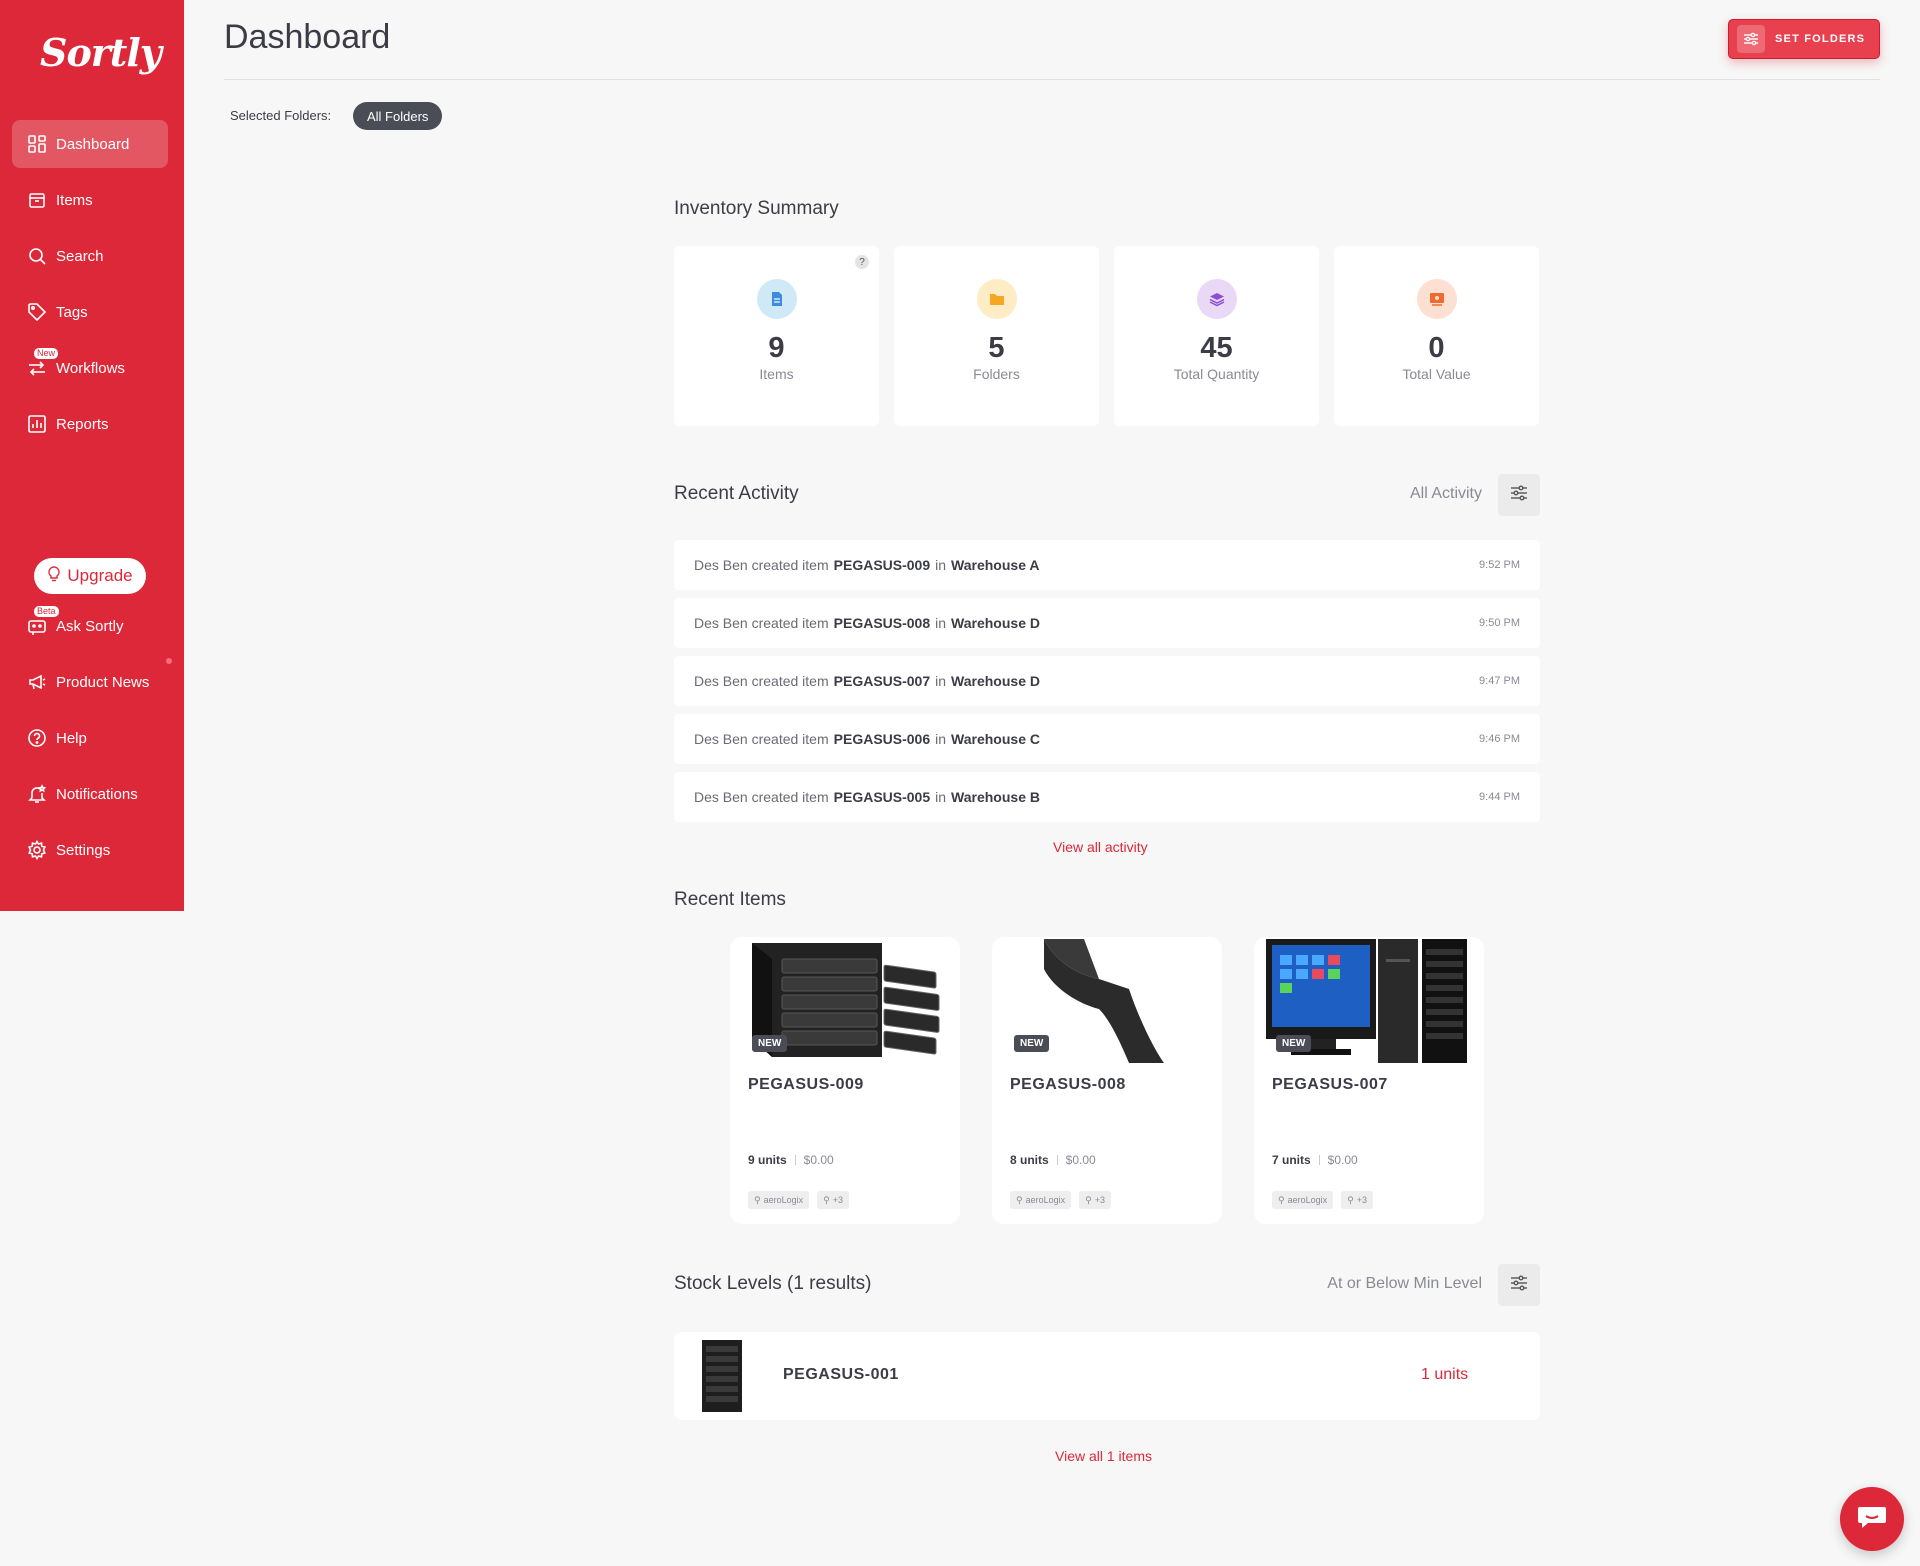 This screenshot has height=1566, width=1920. What do you see at coordinates (995, 565) in the screenshot?
I see `activity-folder: Warehouse A` at bounding box center [995, 565].